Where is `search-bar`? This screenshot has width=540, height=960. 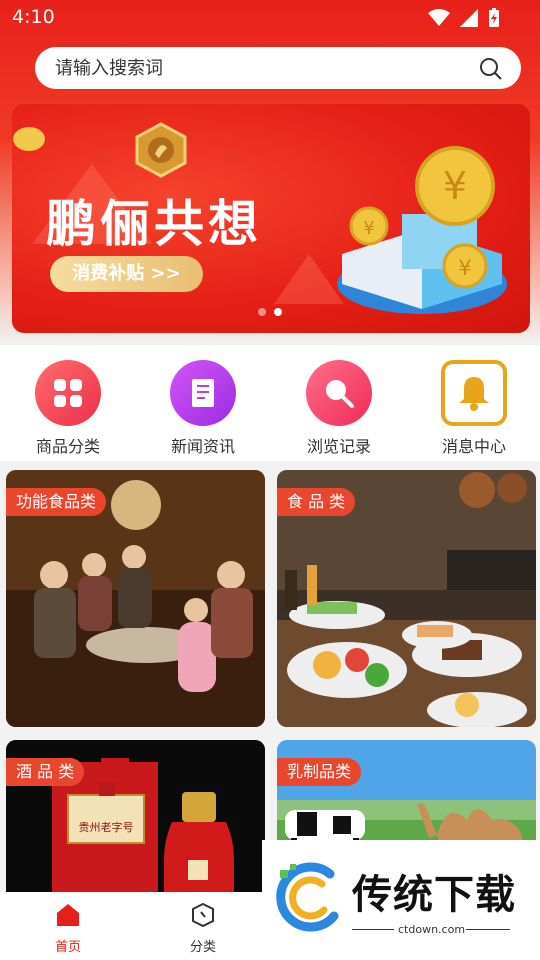 search-bar is located at coordinates (278, 68).